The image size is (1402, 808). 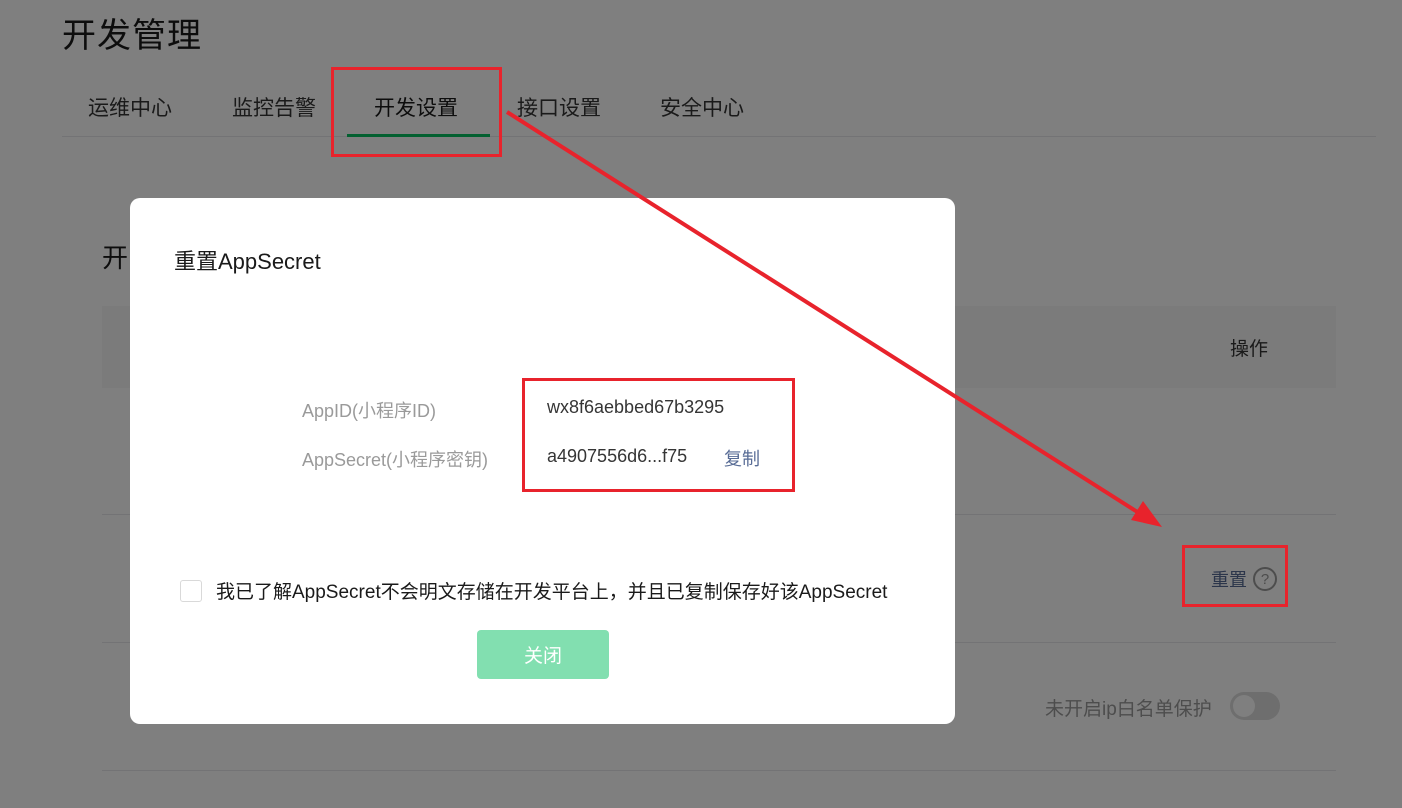 What do you see at coordinates (369, 411) in the screenshot?
I see `appid-label: AppID(小程序ID)` at bounding box center [369, 411].